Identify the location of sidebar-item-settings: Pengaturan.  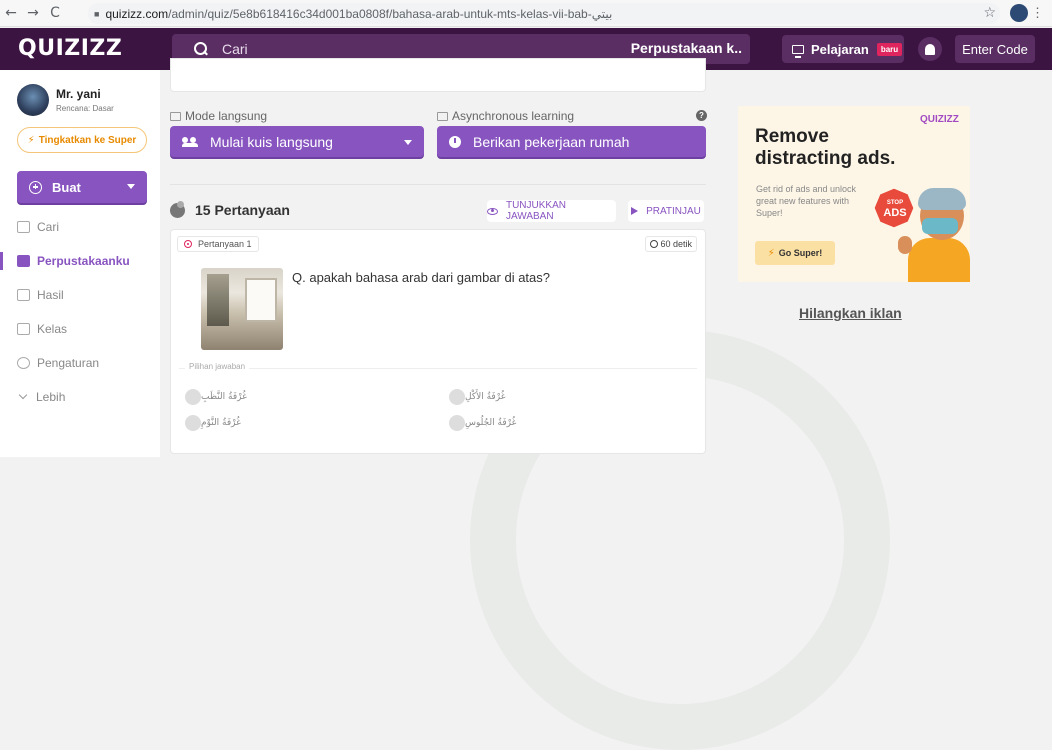
(58, 363).